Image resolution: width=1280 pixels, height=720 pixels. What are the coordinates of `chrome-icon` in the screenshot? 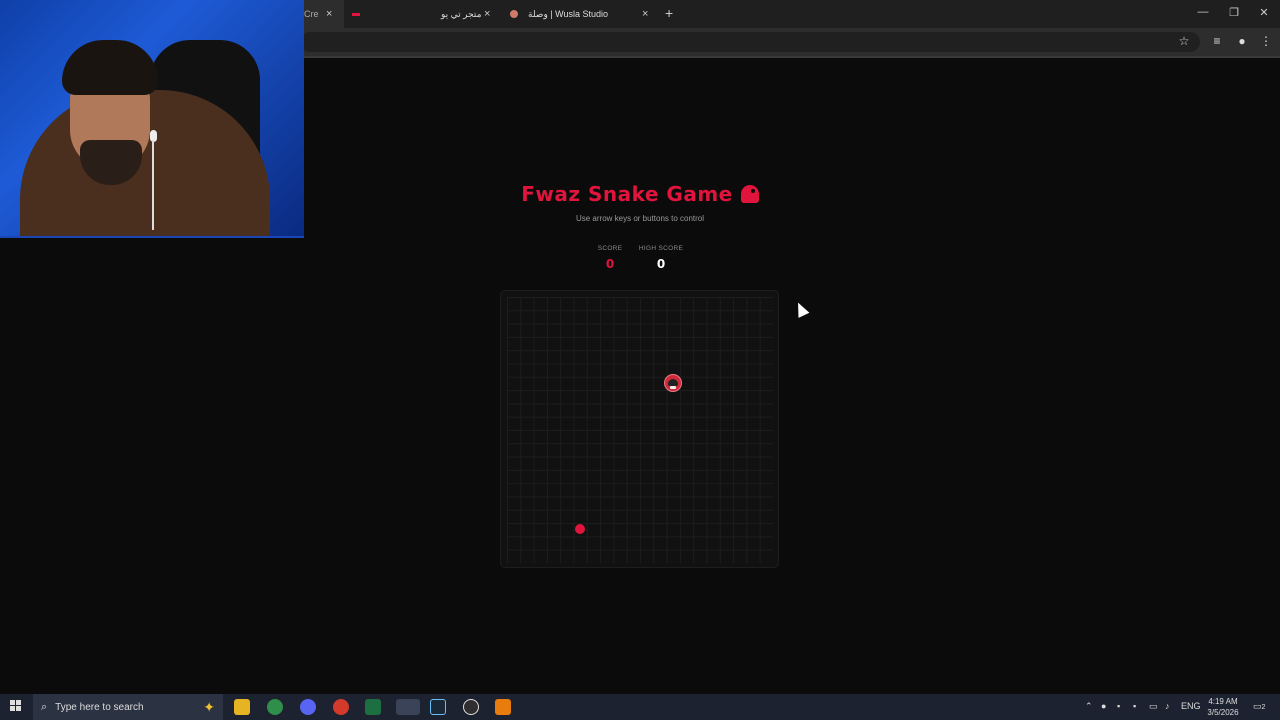 It's located at (275, 707).